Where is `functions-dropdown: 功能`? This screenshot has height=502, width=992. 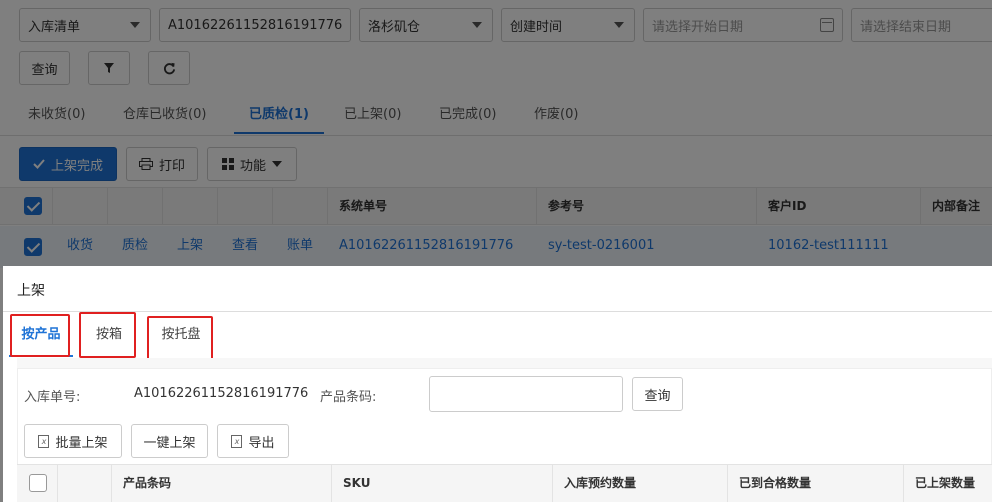 functions-dropdown: 功能 is located at coordinates (252, 164).